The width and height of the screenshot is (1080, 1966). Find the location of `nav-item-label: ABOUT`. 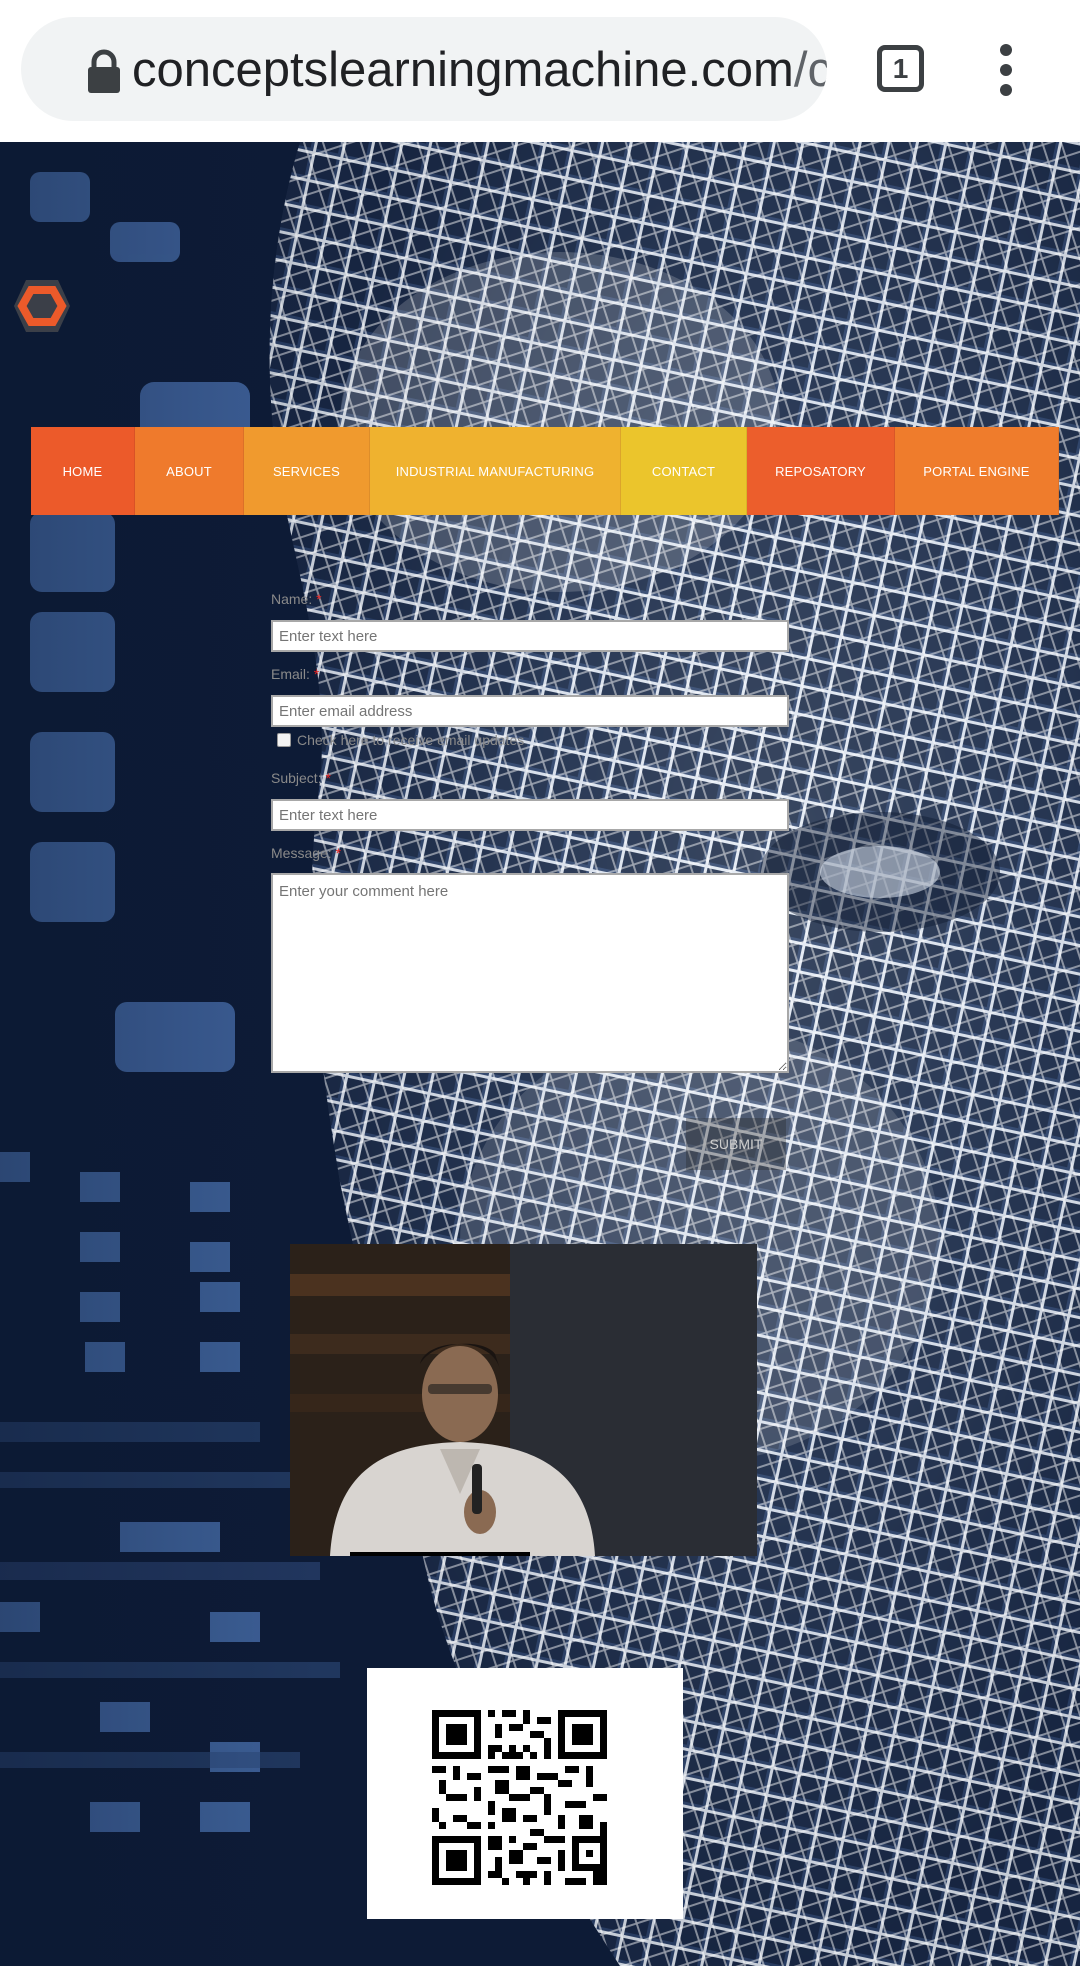

nav-item-label: ABOUT is located at coordinates (189, 471).